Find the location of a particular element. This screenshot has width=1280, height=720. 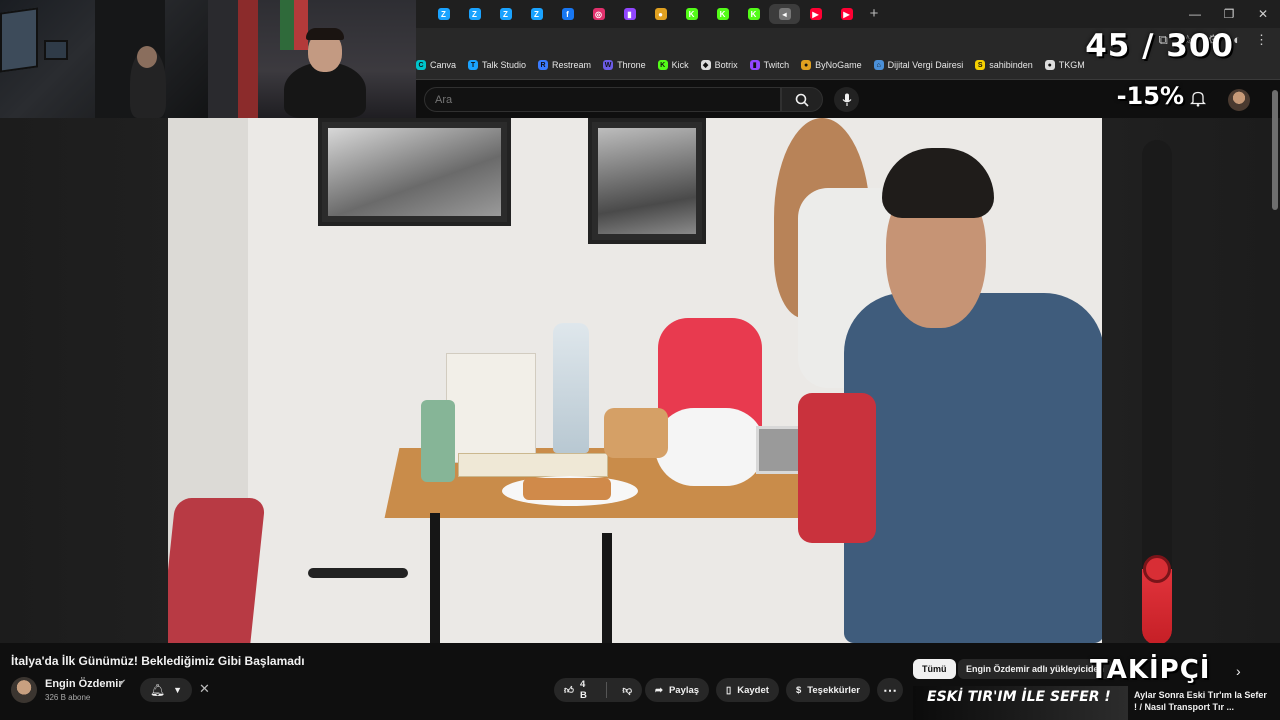

bookmark-favicon-icon: T is located at coordinates (473, 65).